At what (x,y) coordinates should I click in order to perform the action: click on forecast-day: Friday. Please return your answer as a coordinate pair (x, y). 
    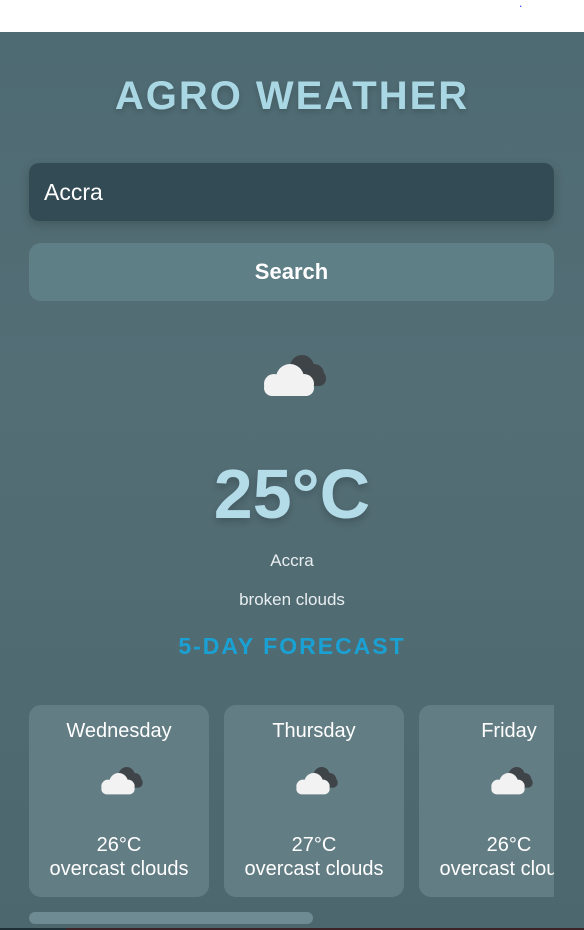
    Looking at the image, I should click on (509, 731).